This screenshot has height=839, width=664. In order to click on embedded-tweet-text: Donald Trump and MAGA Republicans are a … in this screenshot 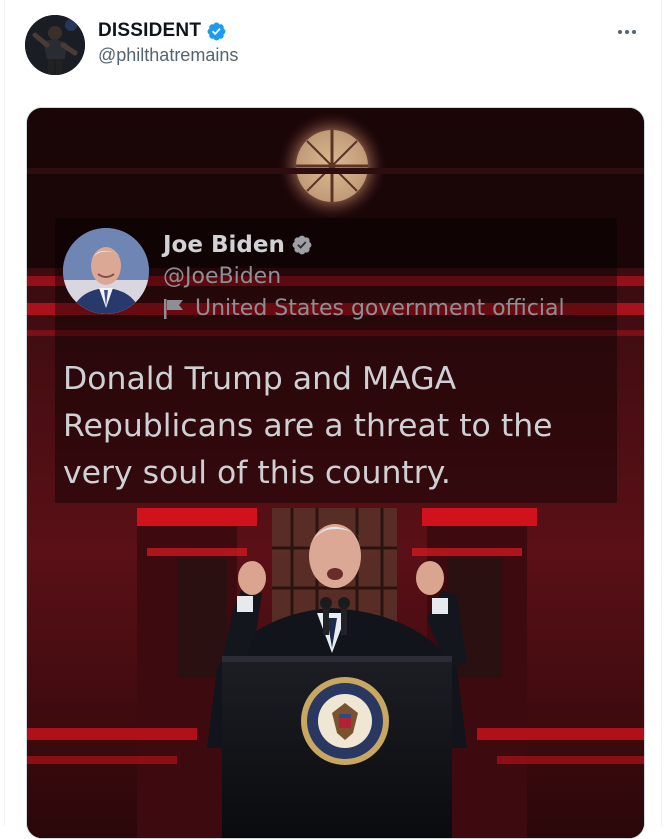, I will do `click(308, 426)`.